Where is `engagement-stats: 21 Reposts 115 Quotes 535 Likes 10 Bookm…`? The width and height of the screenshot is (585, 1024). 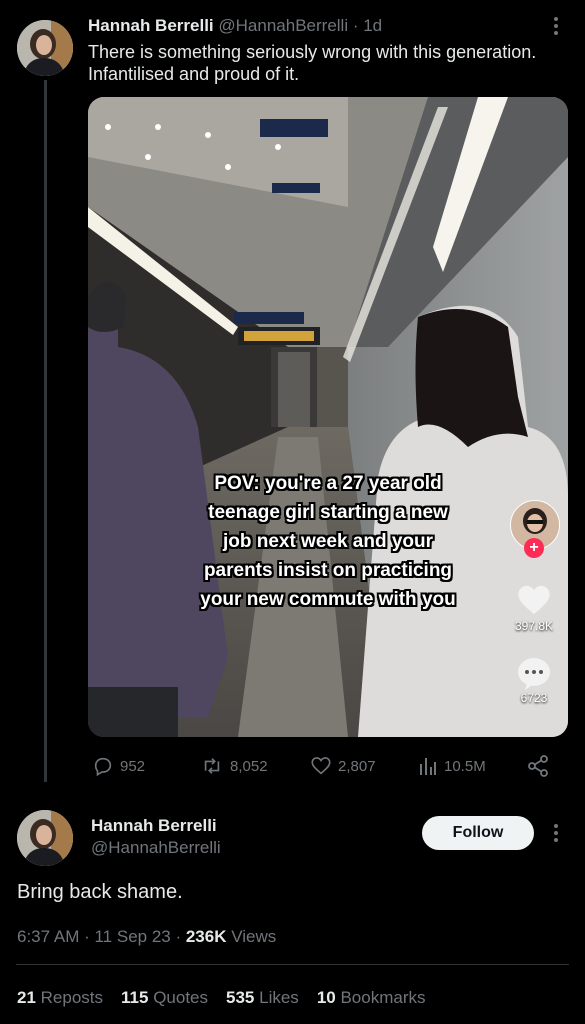
engagement-stats: 21 Reposts 115 Quotes 535 Likes 10 Bookm… is located at coordinates (221, 998).